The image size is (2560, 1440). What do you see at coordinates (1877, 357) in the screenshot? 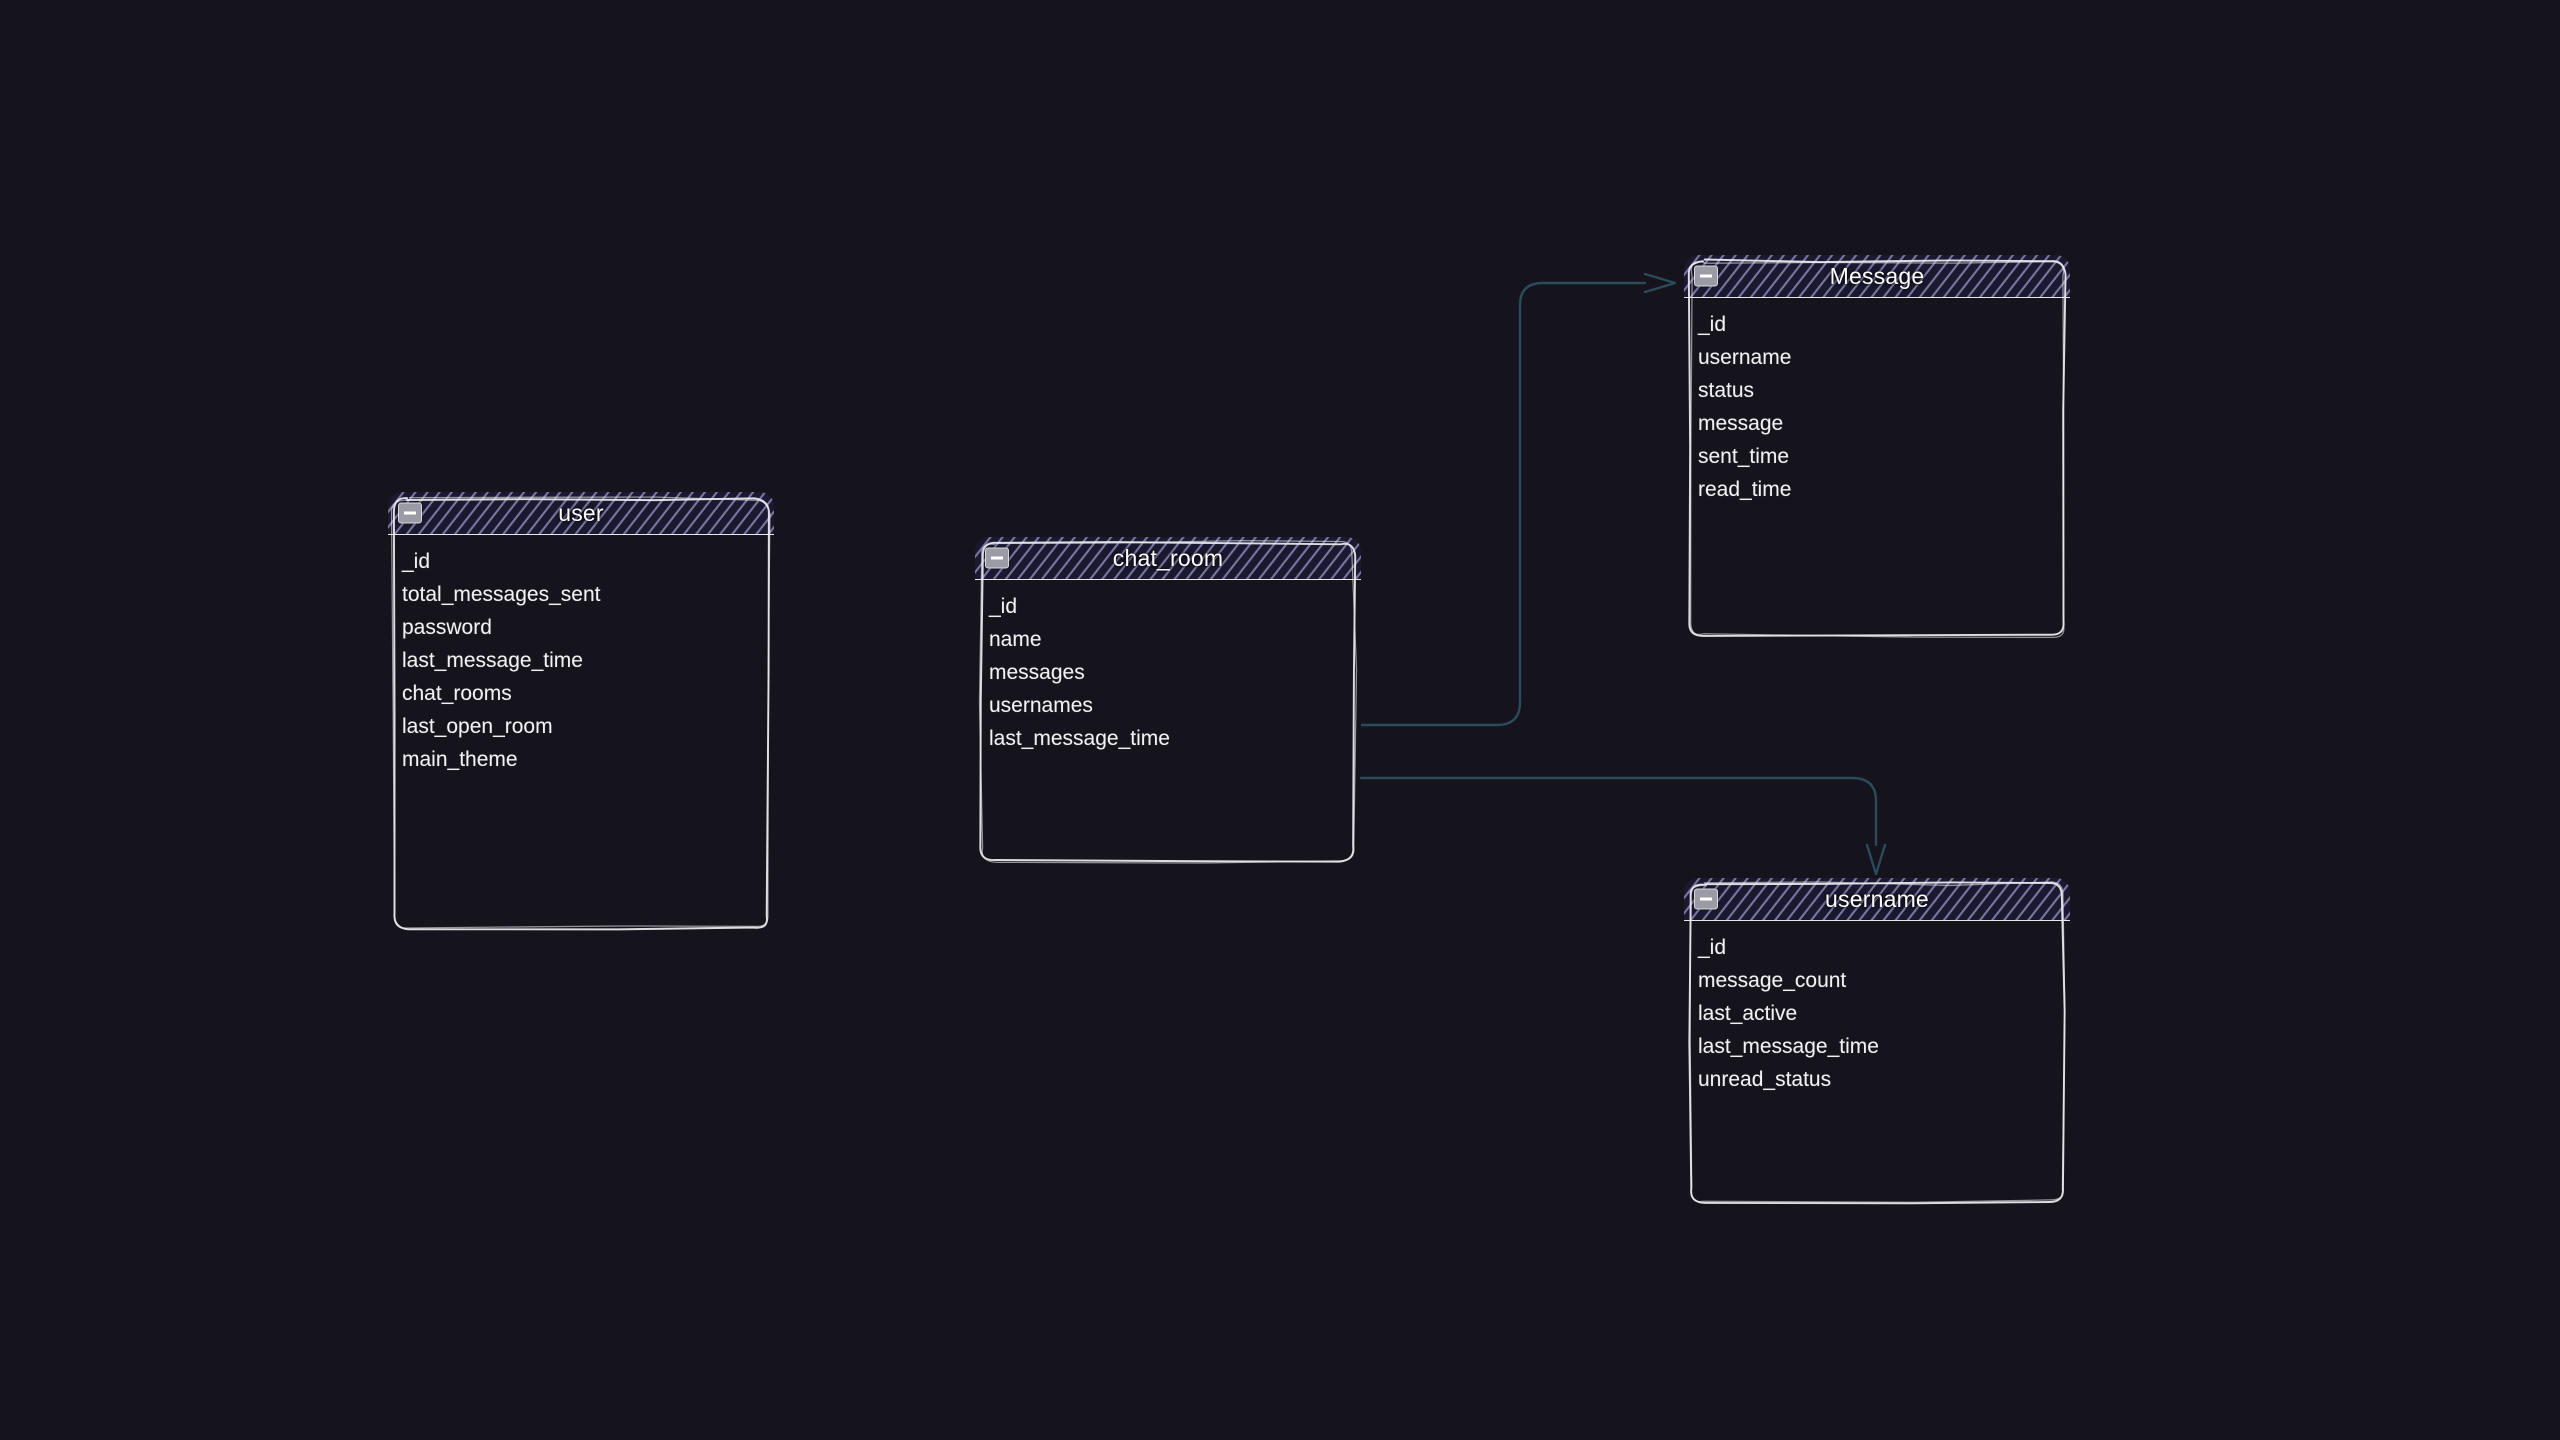
I see `attribute-row: username` at bounding box center [1877, 357].